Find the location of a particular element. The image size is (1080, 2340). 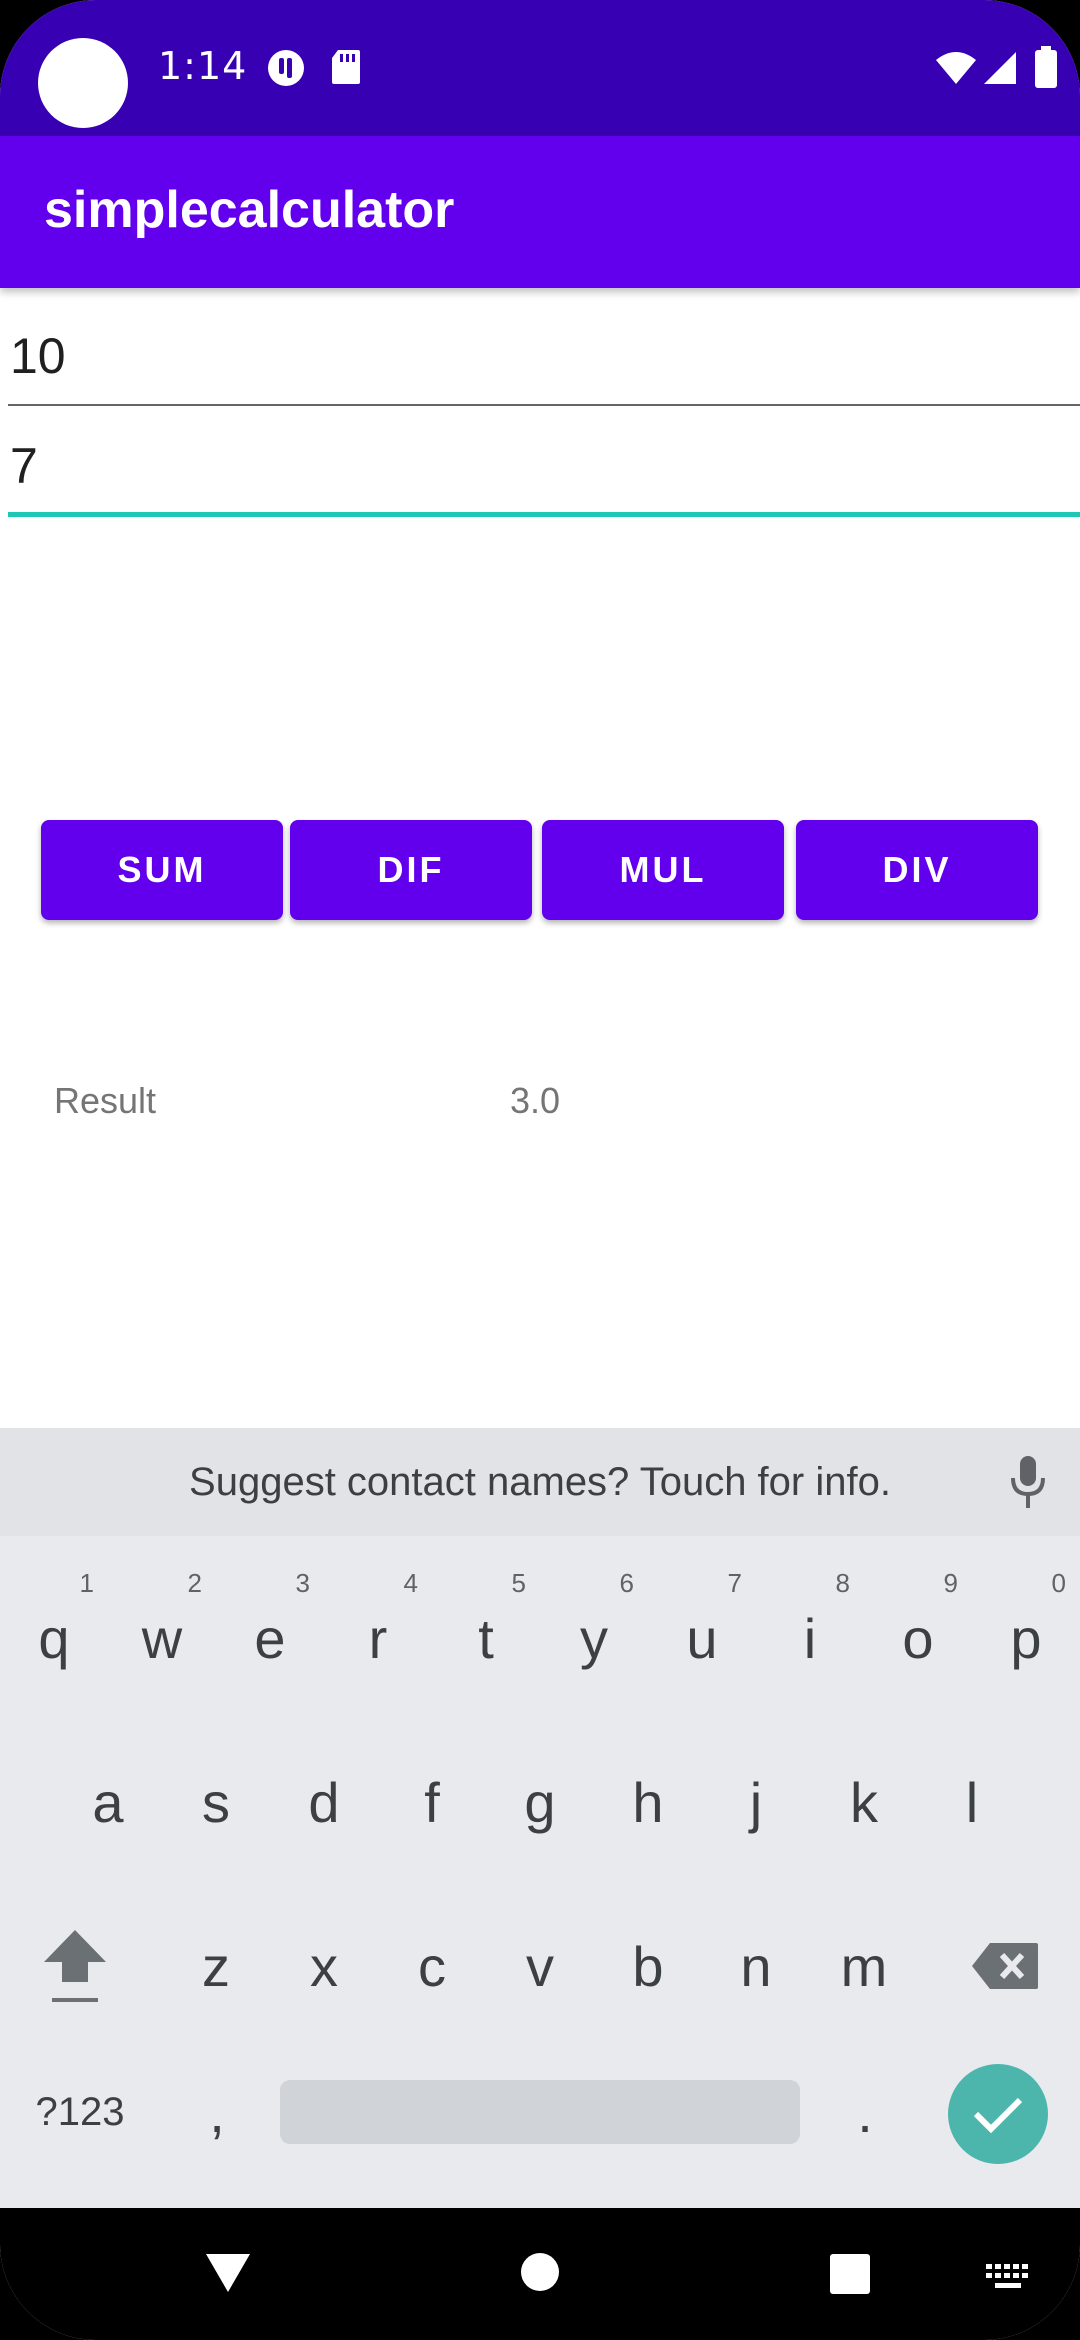

dif-button: DIF is located at coordinates (411, 870).